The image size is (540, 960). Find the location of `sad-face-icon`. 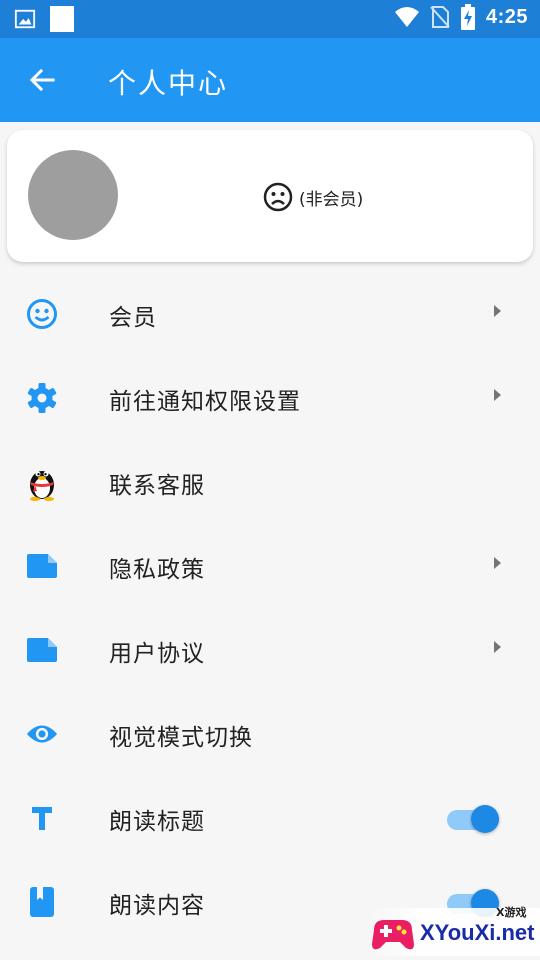

sad-face-icon is located at coordinates (278, 197).